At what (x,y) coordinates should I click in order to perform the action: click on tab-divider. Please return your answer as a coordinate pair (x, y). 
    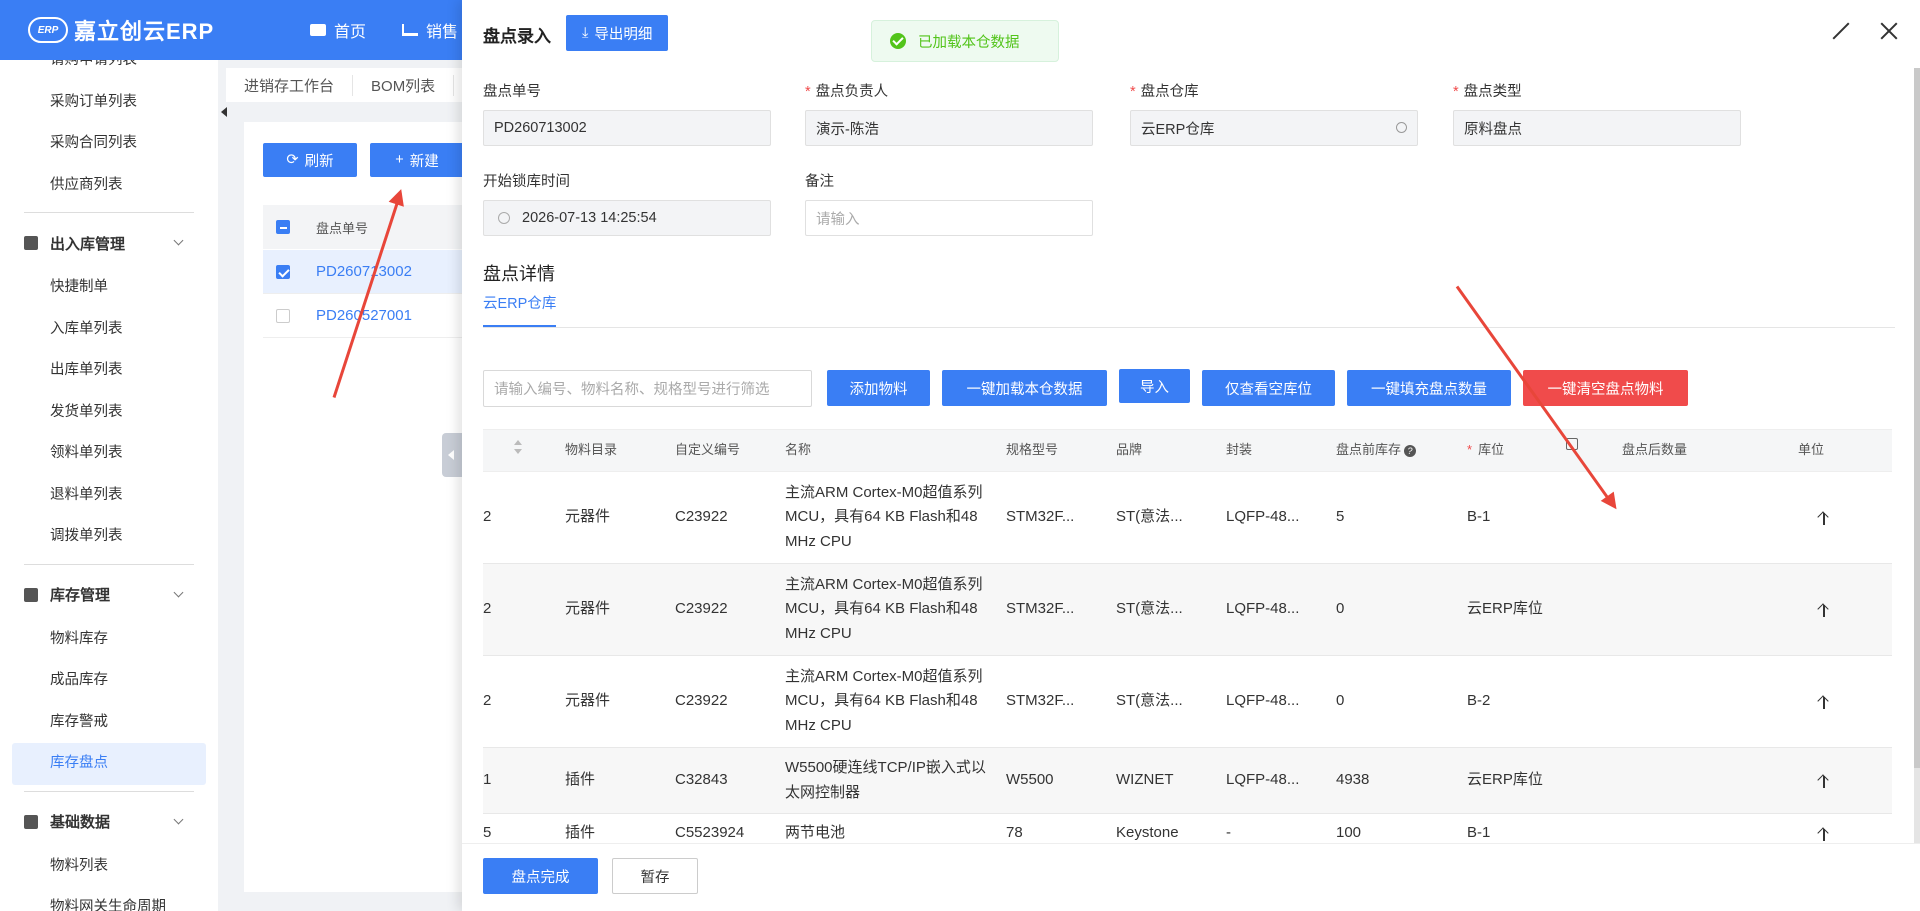
    Looking at the image, I should click on (1189, 327).